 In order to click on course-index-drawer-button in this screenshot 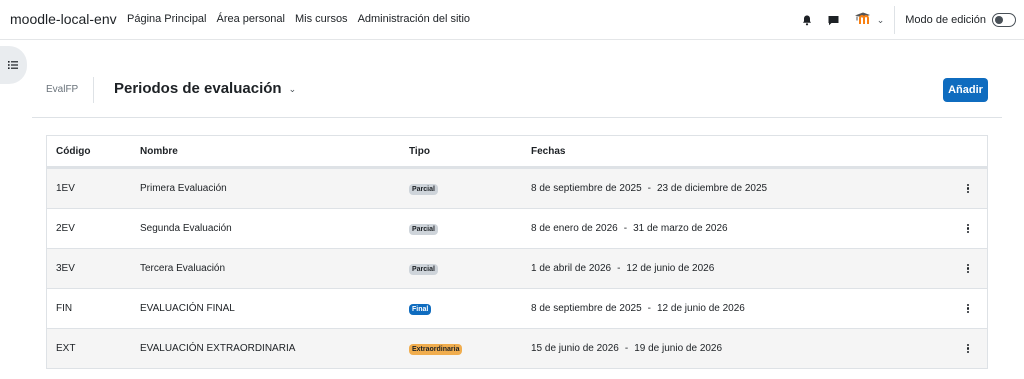, I will do `click(13, 65)`.